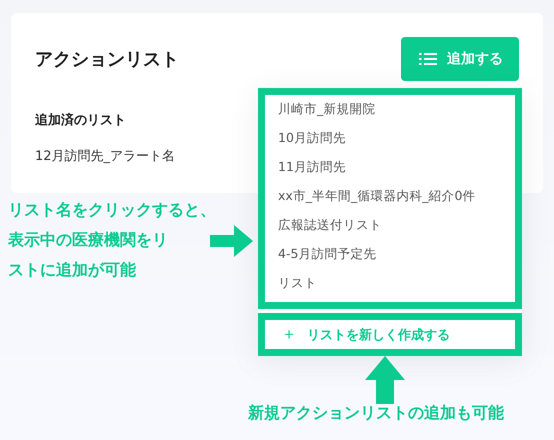 This screenshot has height=440, width=554. I want to click on list-option: 11月訪問先, so click(312, 171).